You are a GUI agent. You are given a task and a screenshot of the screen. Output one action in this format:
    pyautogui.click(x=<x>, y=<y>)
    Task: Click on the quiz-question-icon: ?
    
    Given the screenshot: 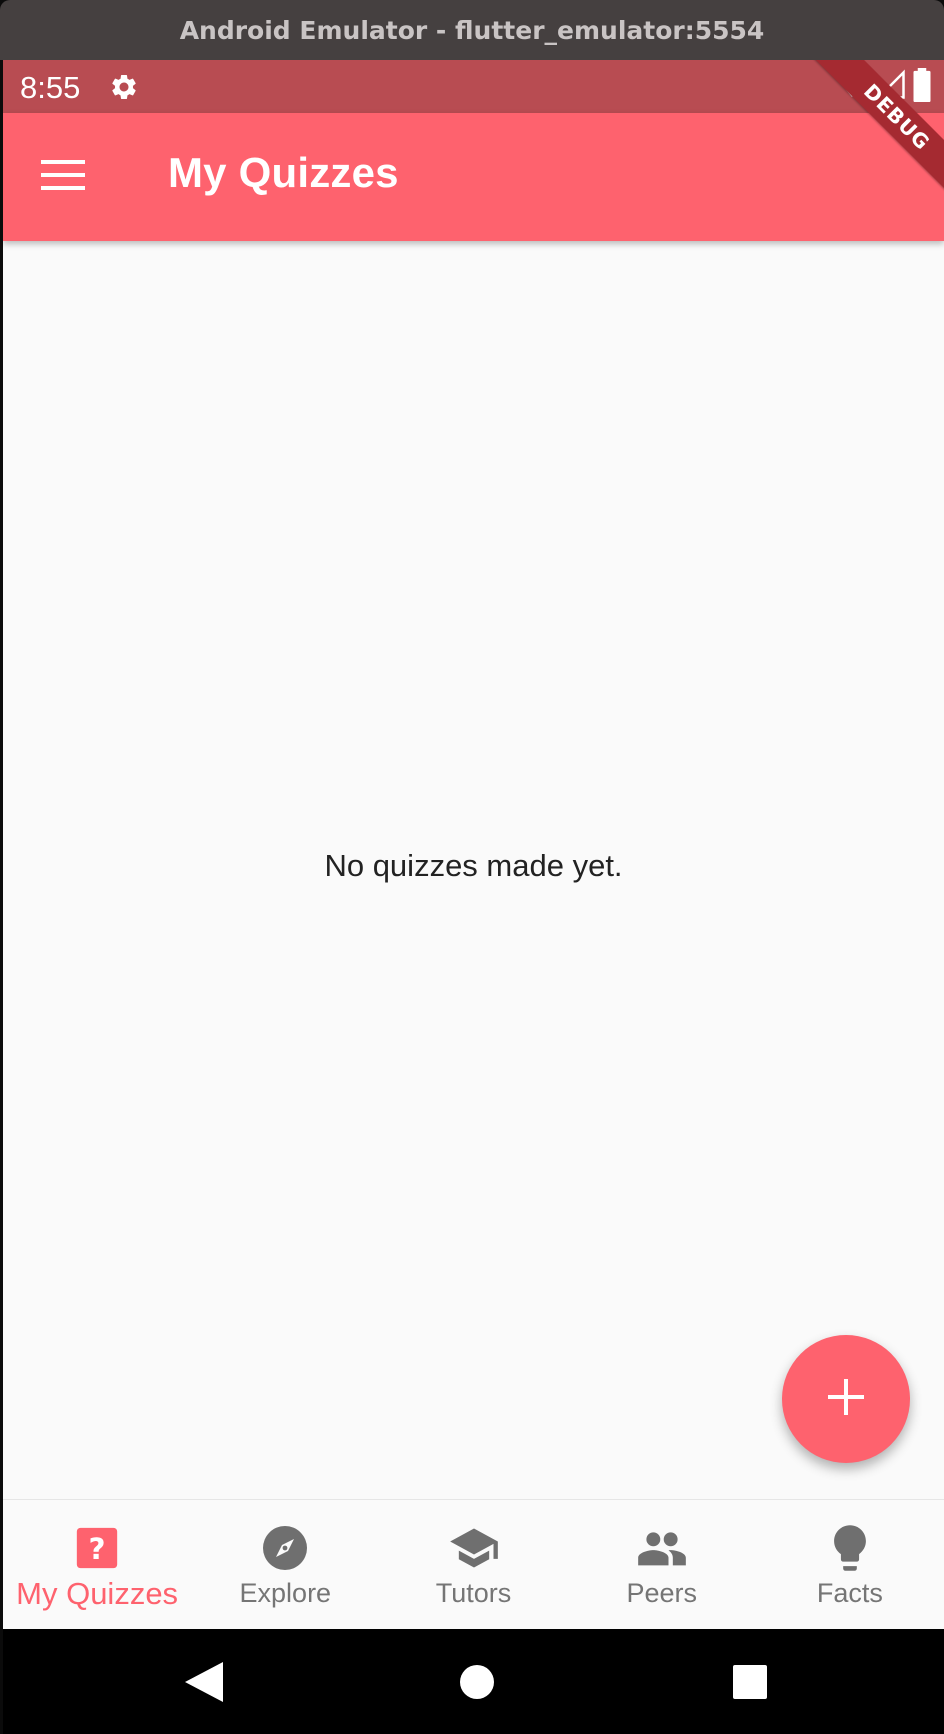 What is the action you would take?
    pyautogui.click(x=97, y=1548)
    